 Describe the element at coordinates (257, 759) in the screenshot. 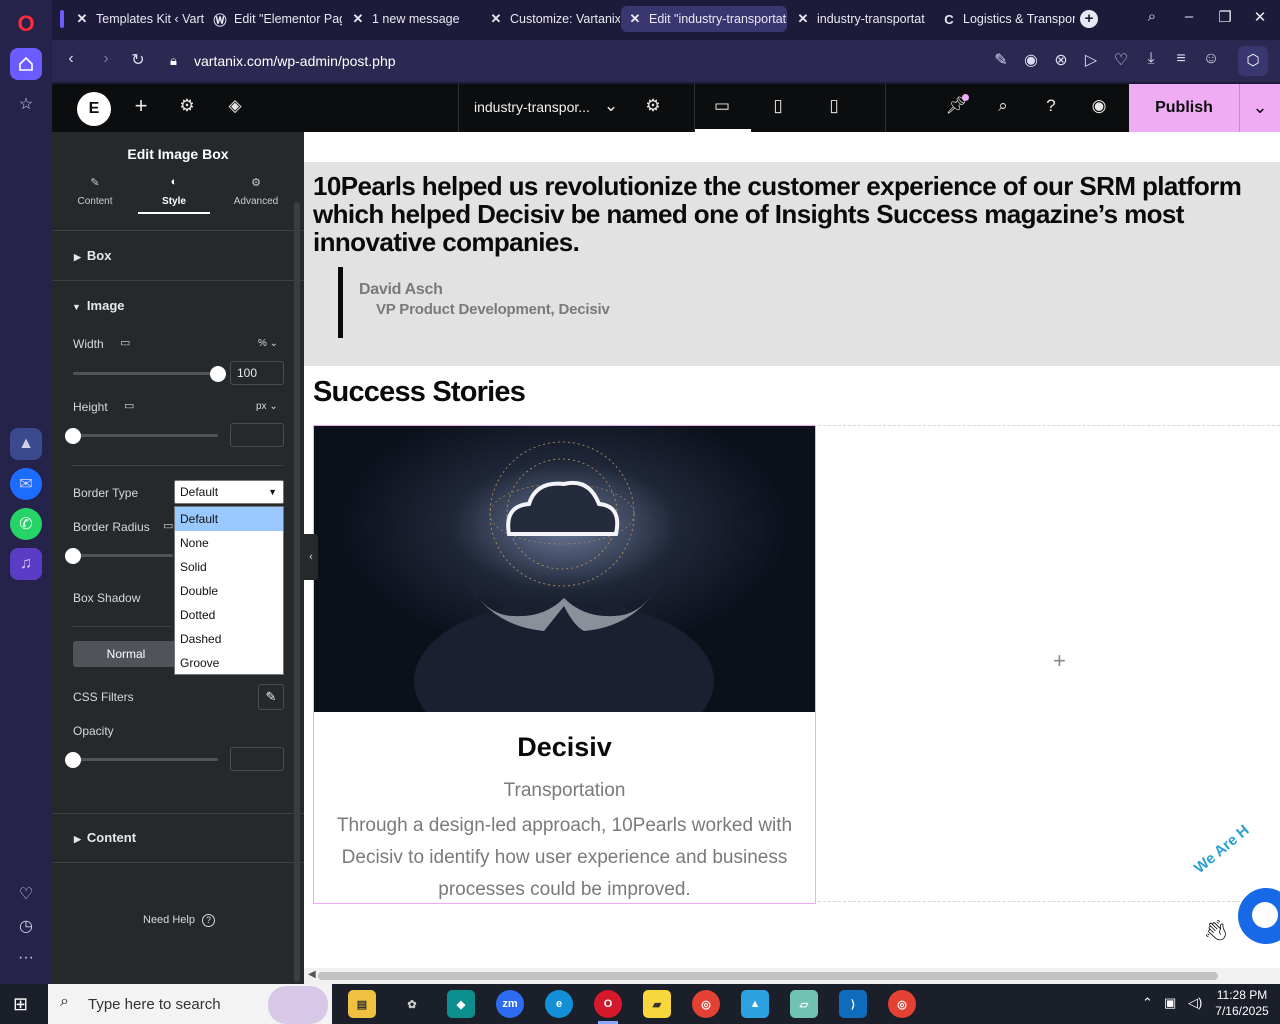

I see `opacity-input` at that location.